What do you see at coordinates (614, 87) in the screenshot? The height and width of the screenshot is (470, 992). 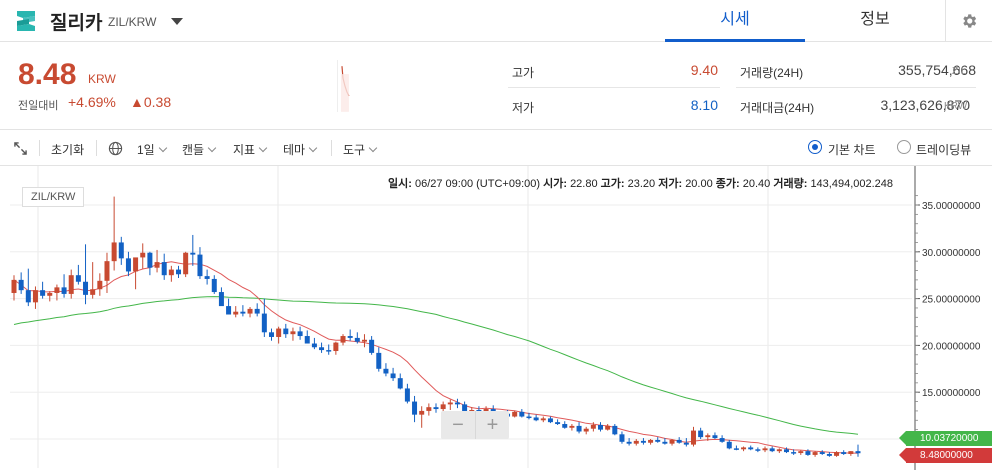 I see `divider` at bounding box center [614, 87].